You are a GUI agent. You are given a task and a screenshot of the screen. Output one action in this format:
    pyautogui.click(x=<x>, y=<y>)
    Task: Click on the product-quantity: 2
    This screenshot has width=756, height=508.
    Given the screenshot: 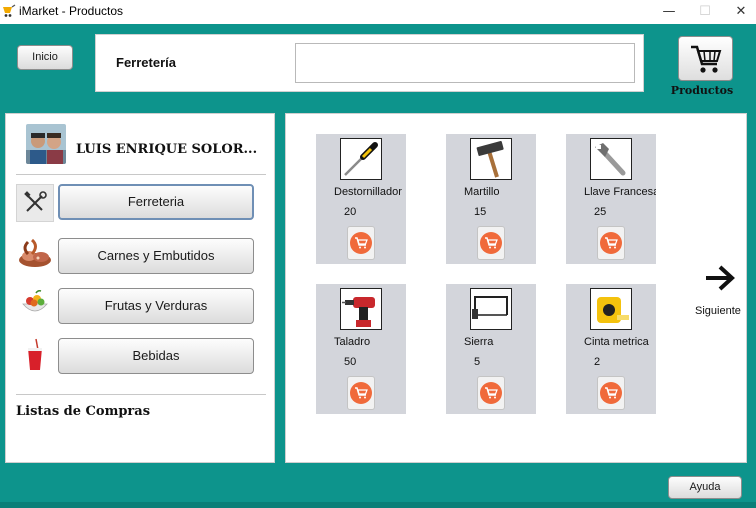 What is the action you would take?
    pyautogui.click(x=597, y=362)
    